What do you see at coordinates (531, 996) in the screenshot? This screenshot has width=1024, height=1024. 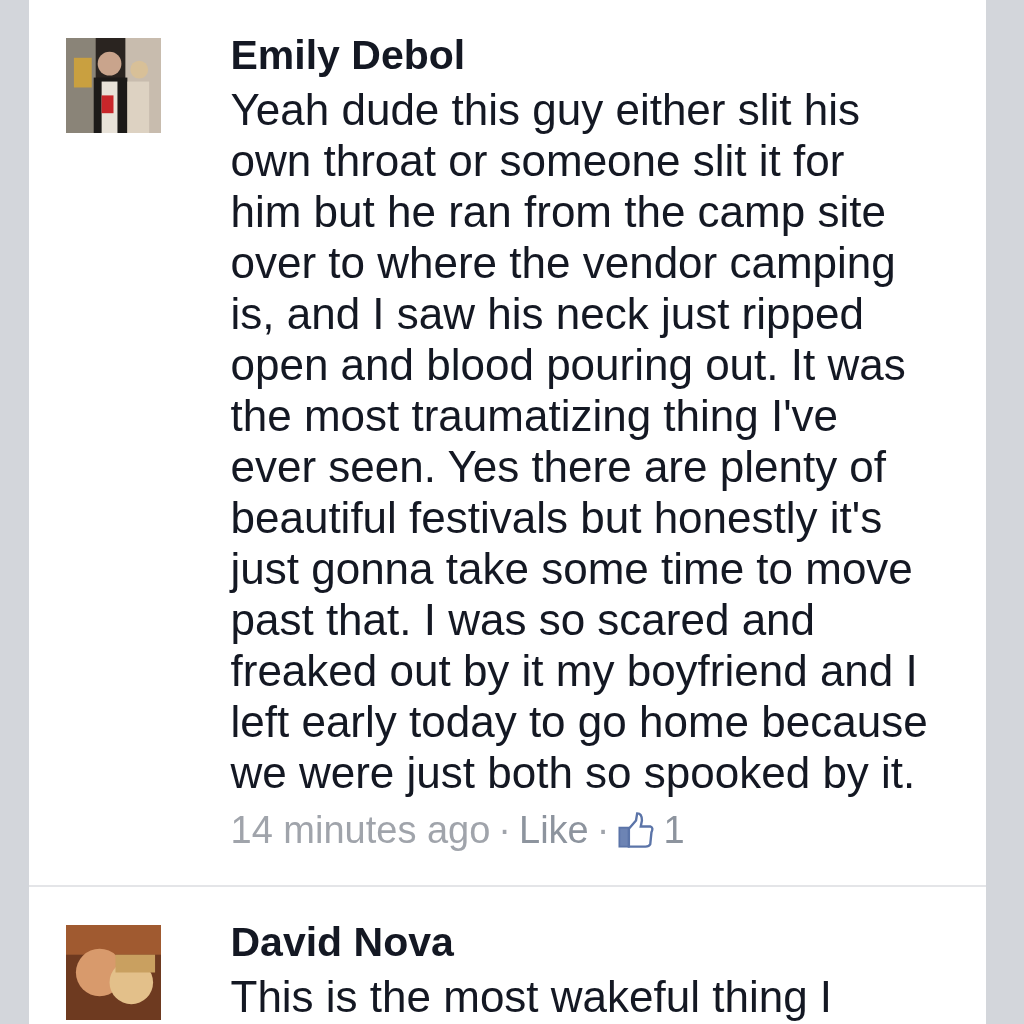 I see `comment-text: This is the most wakeful thing I` at bounding box center [531, 996].